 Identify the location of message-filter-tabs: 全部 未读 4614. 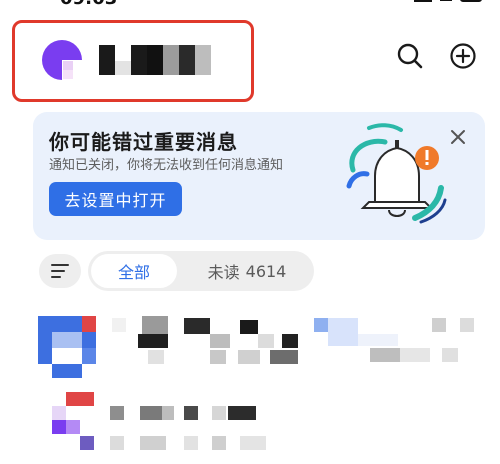
(201, 271).